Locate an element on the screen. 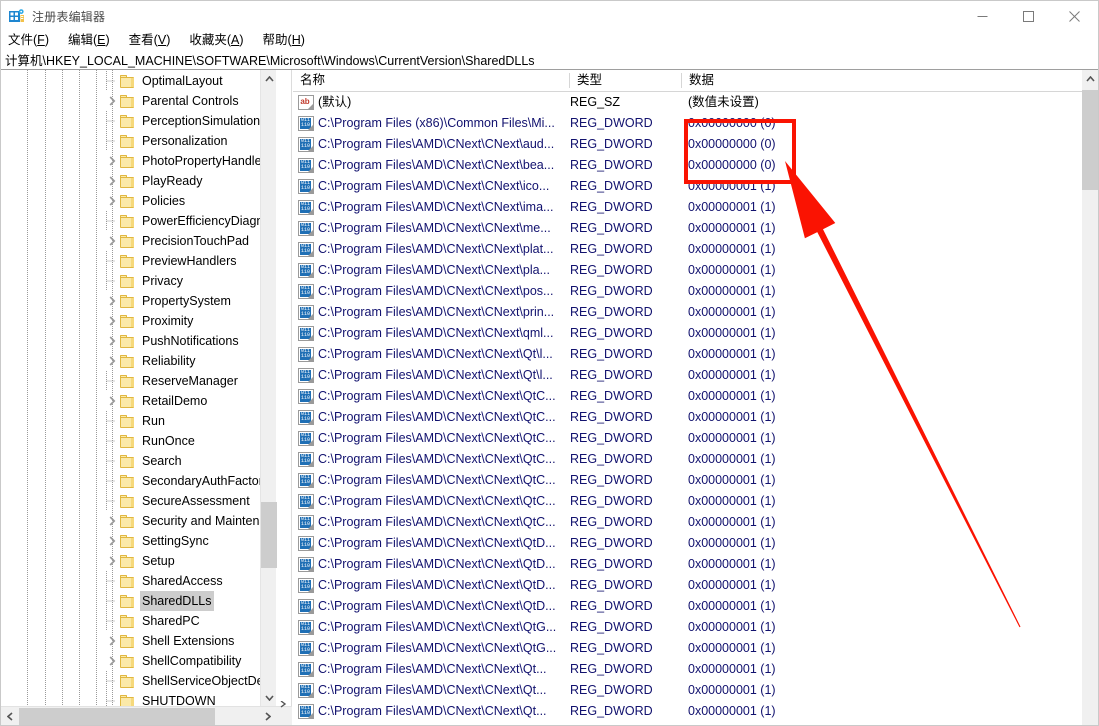 The image size is (1099, 726). tree-item-shell-extensions: Shell Extensions is located at coordinates (138, 641).